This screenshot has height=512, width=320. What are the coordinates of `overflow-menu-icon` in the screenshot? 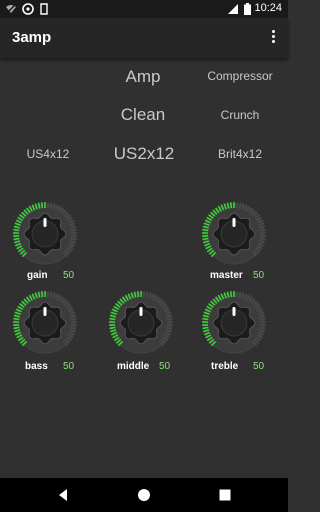 It's located at (273, 38).